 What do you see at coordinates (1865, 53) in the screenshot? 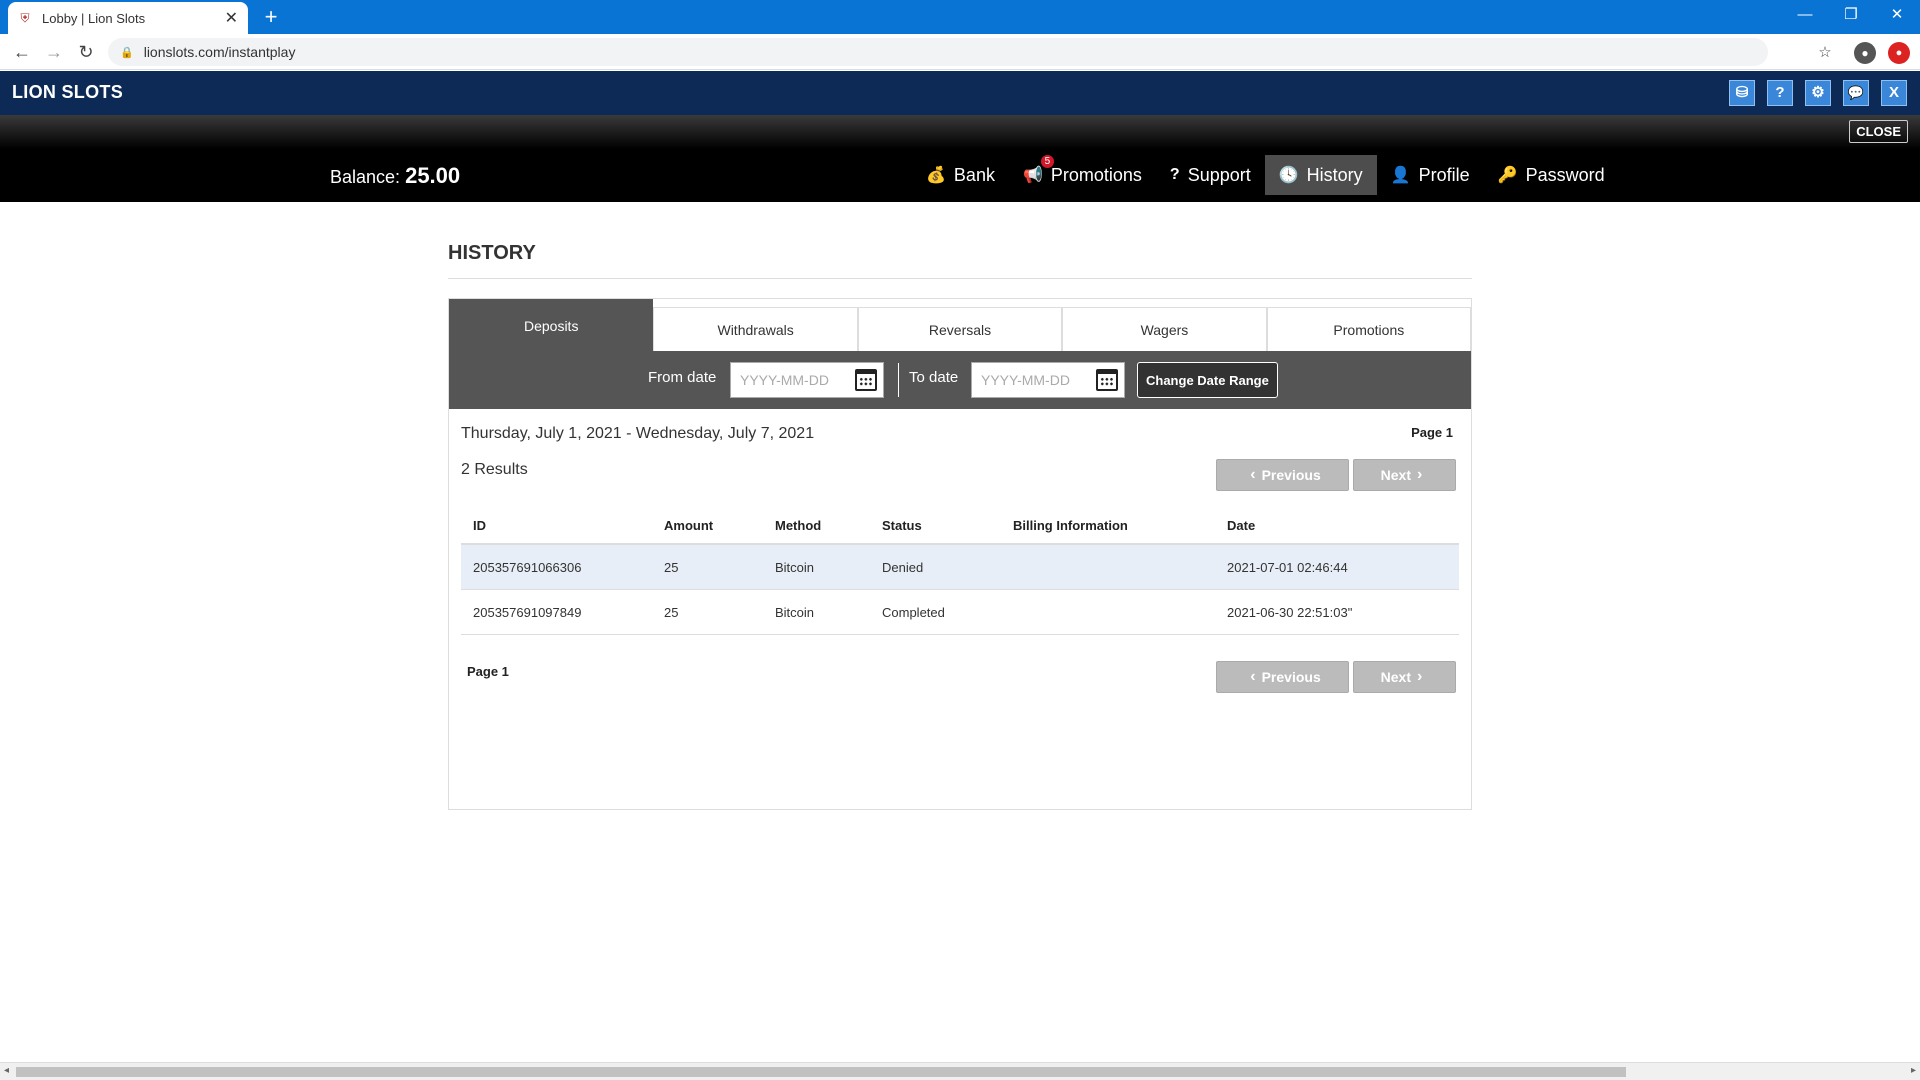
I see `account-icon: ●` at bounding box center [1865, 53].